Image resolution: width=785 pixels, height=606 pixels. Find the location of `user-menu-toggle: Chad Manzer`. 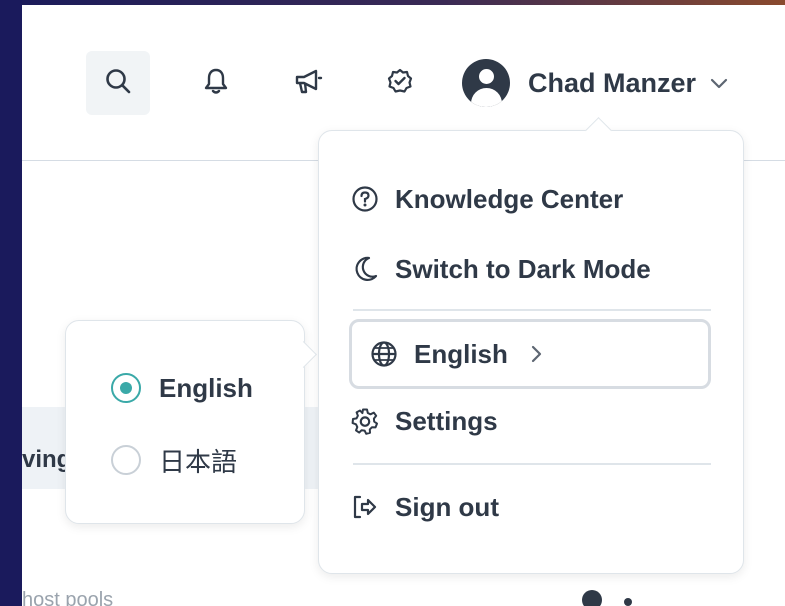

user-menu-toggle: Chad Manzer is located at coordinates (595, 83).